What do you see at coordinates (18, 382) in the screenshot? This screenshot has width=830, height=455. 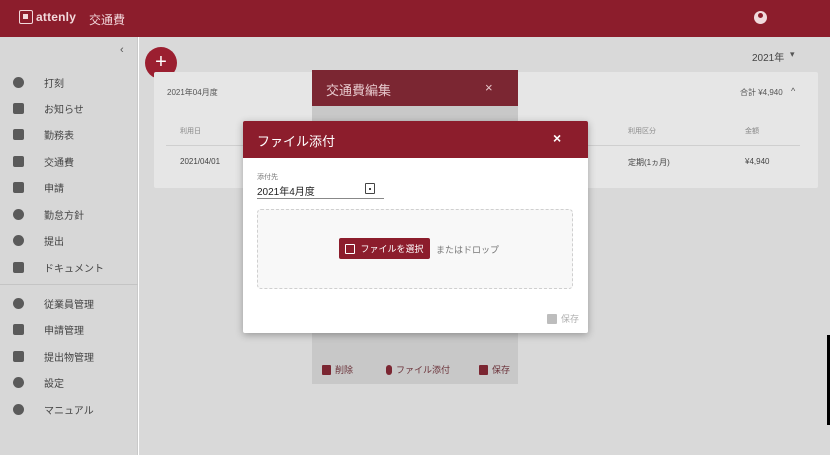 I see `gear-icon` at bounding box center [18, 382].